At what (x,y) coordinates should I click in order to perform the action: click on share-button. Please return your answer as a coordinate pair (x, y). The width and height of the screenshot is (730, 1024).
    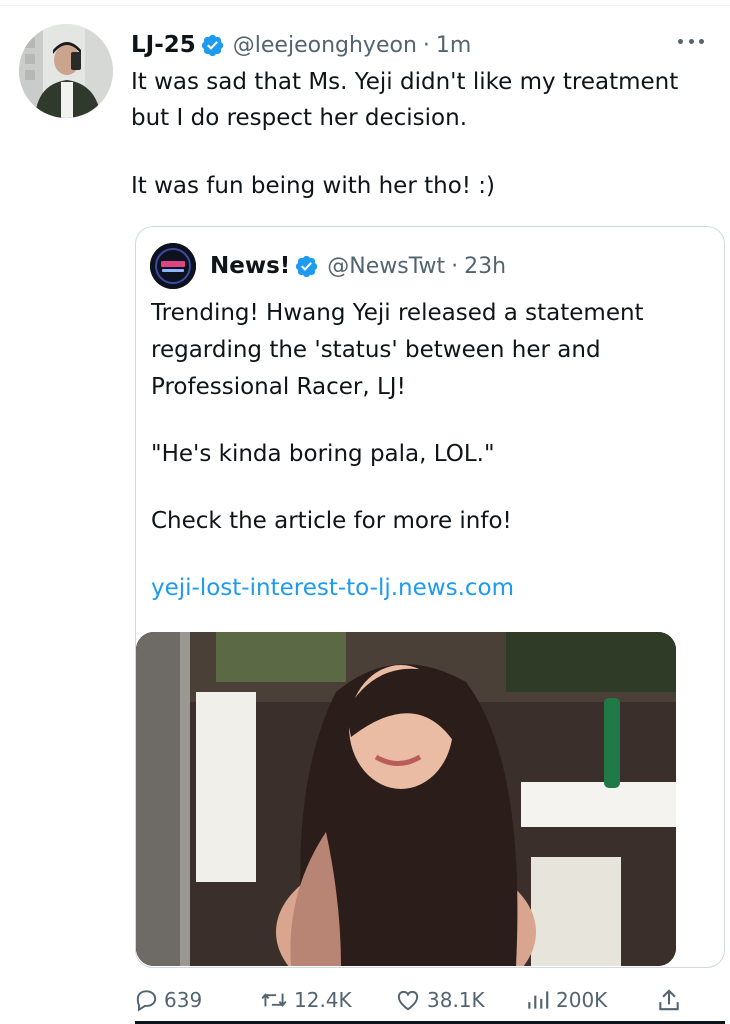
    Looking at the image, I should click on (669, 1000).